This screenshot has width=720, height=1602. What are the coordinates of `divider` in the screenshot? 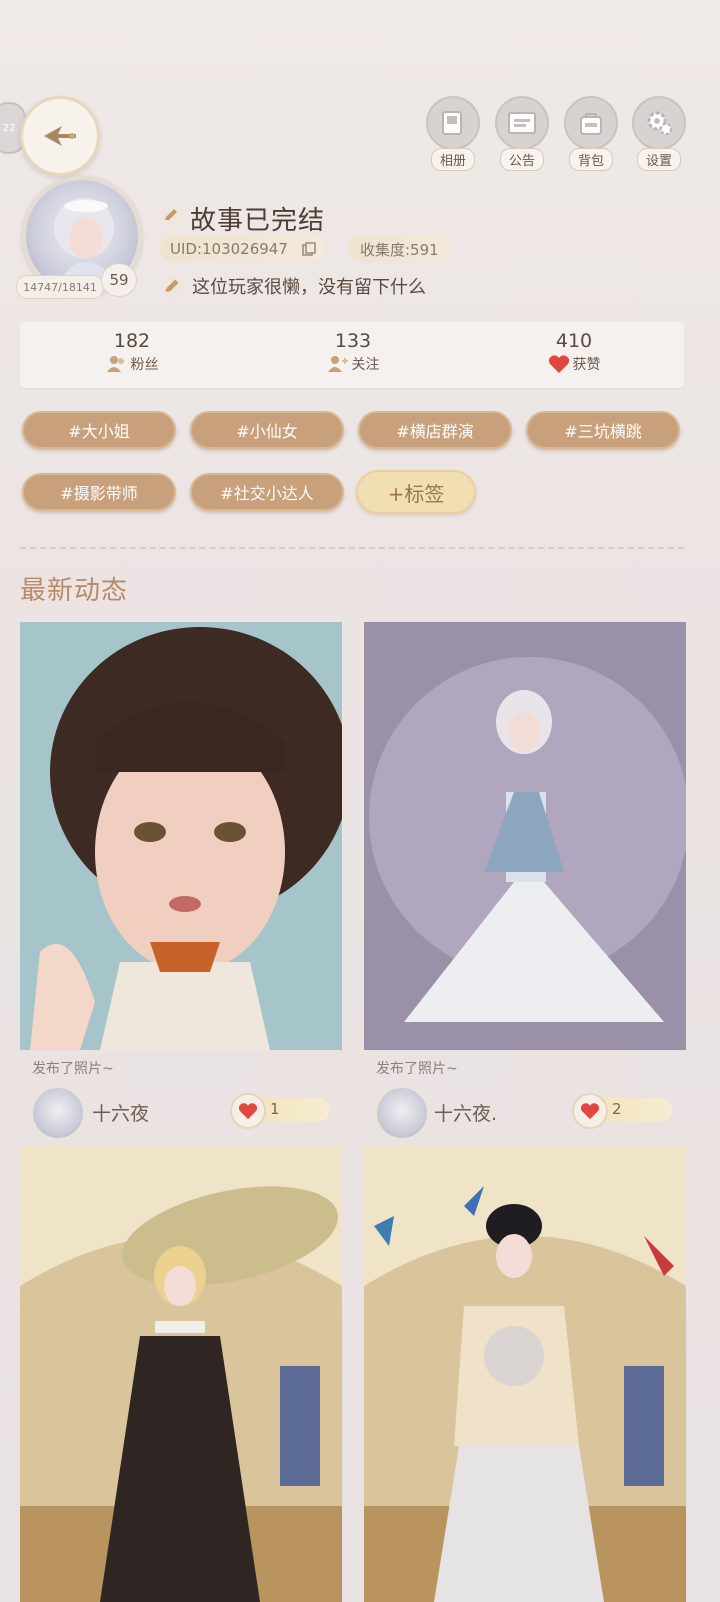 It's located at (352, 548).